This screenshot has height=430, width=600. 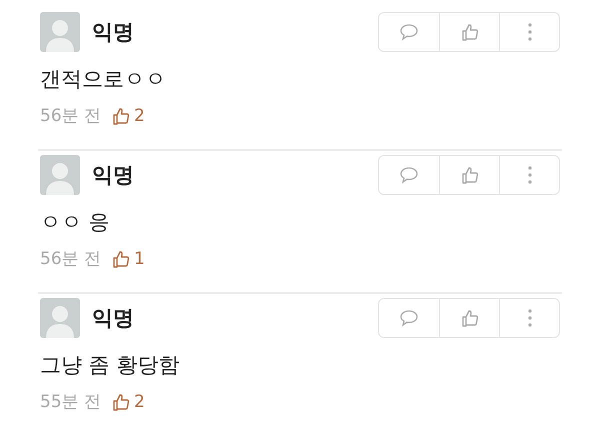 I want to click on comment-text: 그냥 좀 황당함, so click(x=110, y=365).